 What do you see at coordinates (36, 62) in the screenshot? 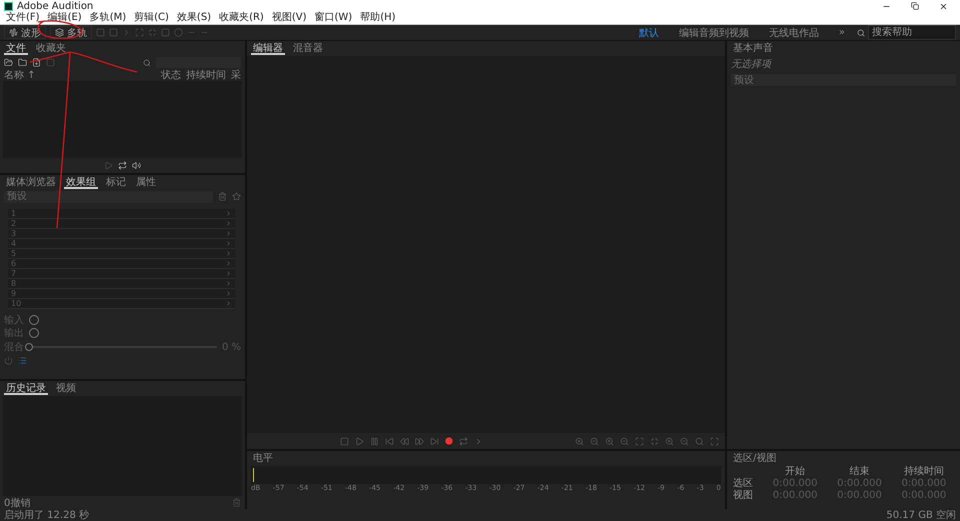
I see `file-icon` at bounding box center [36, 62].